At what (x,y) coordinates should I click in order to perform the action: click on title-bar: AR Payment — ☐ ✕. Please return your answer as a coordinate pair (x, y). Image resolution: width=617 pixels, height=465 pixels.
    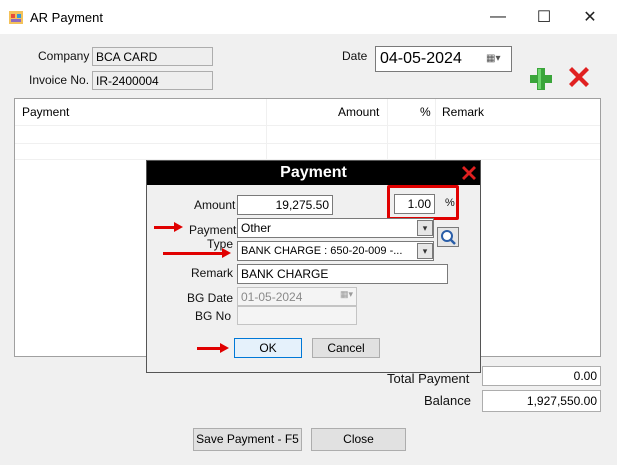
    Looking at the image, I should click on (308, 17).